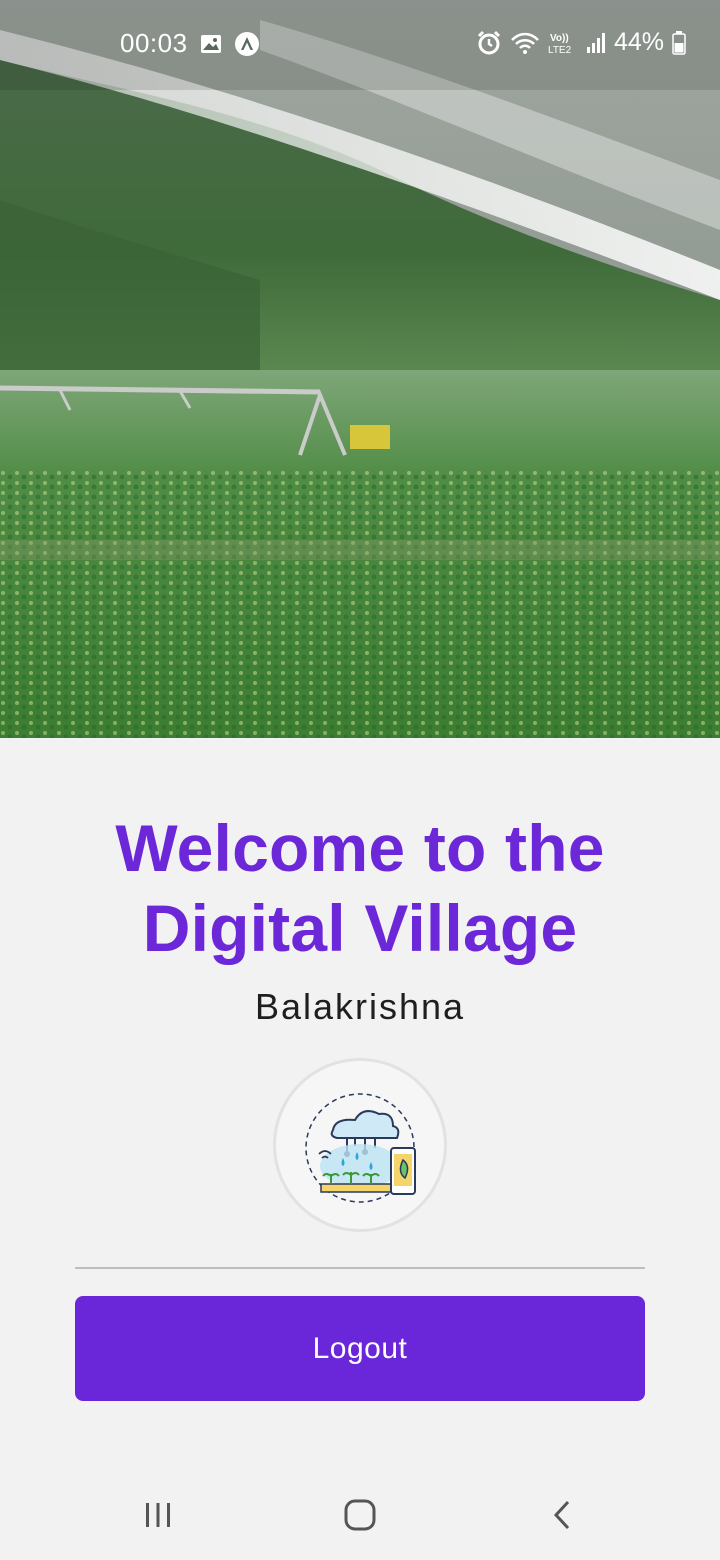  I want to click on recents-button, so click(158, 1515).